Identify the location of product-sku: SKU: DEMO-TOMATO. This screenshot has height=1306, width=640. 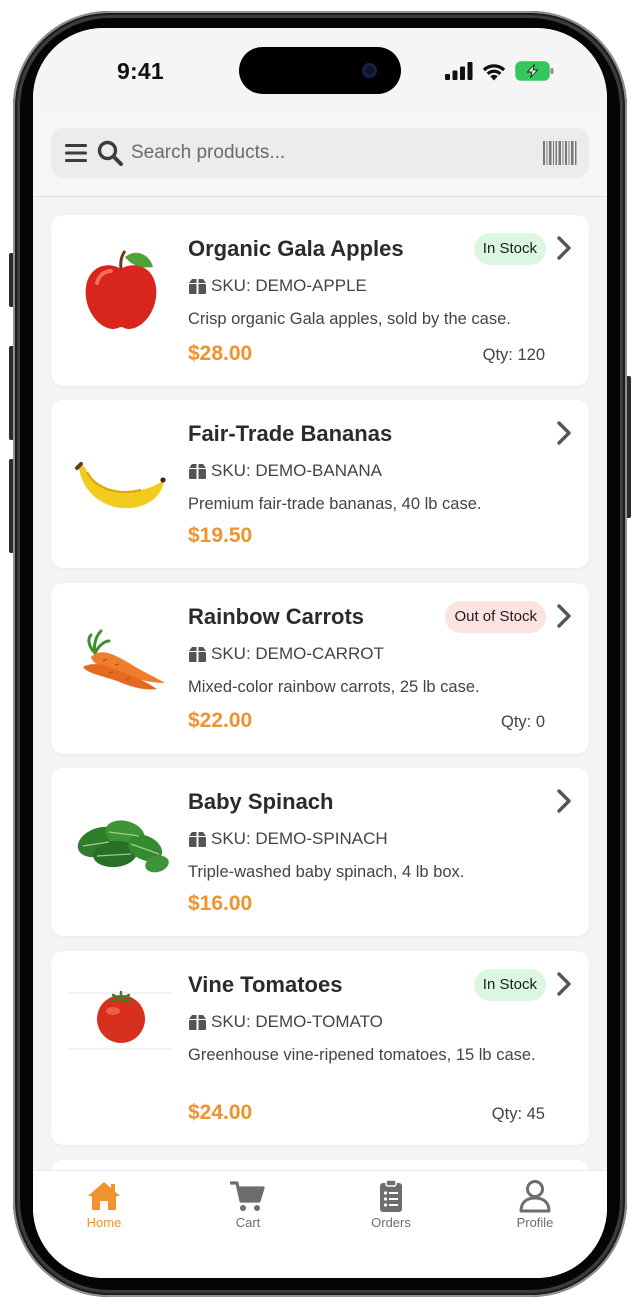
(285, 1022).